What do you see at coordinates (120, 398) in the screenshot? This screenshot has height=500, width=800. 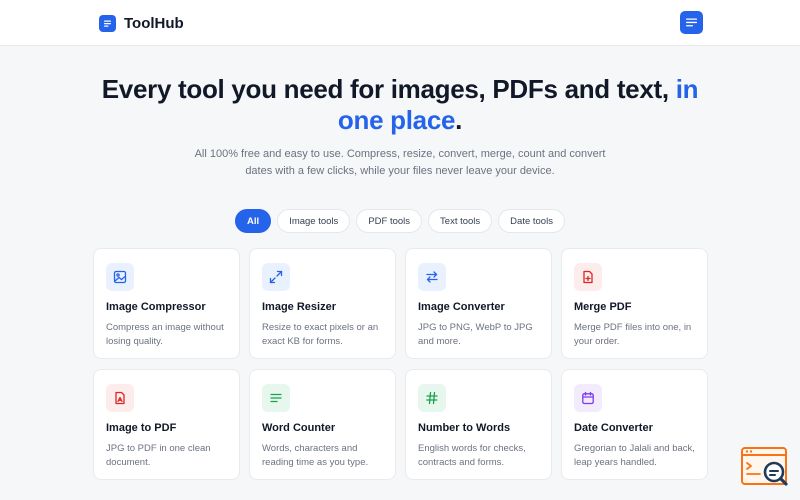 I see `pdf-file-icon` at bounding box center [120, 398].